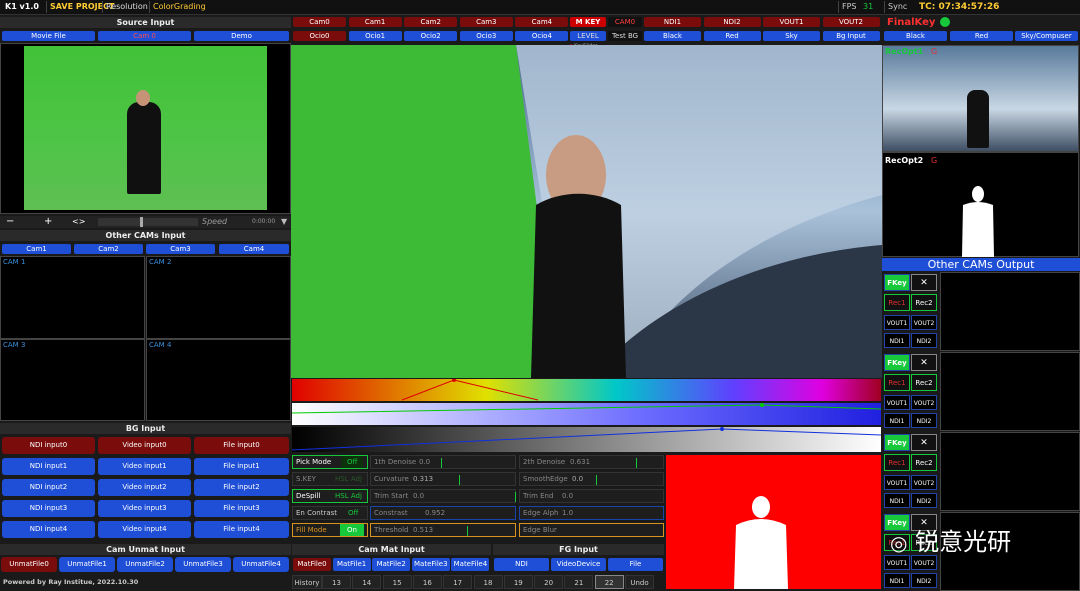  What do you see at coordinates (732, 36) in the screenshot?
I see `test-bg-button: Red` at bounding box center [732, 36].